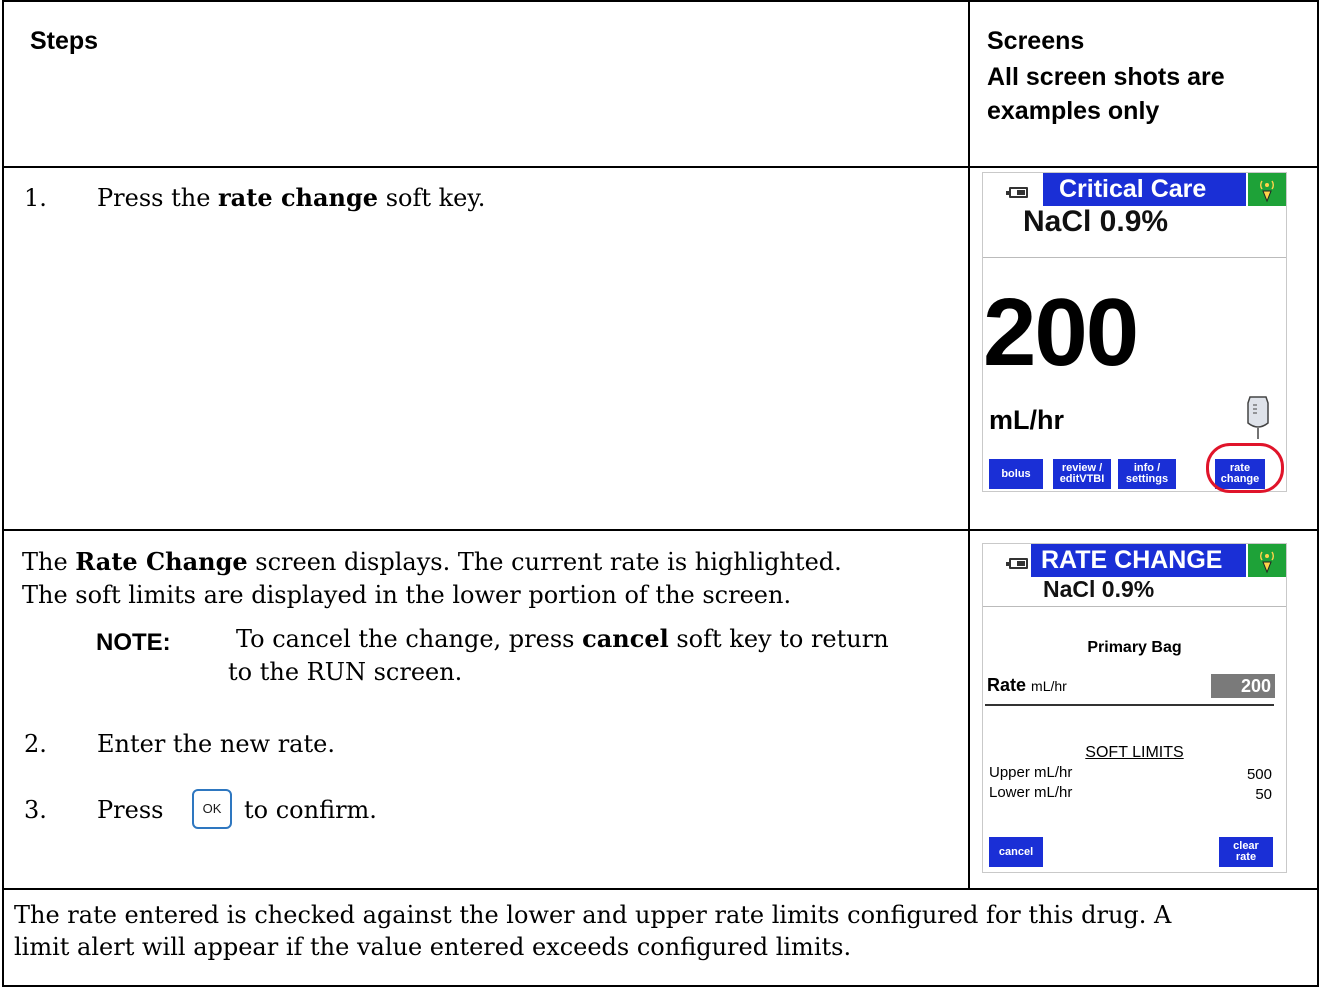 This screenshot has width=1321, height=989. I want to click on cancel-key: cancel, so click(1016, 852).